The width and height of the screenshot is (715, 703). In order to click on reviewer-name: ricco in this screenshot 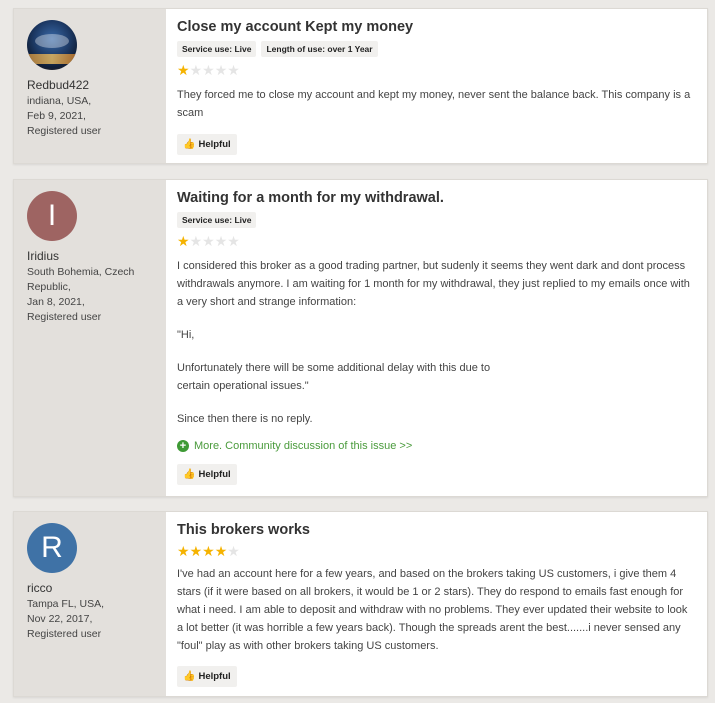, I will do `click(40, 588)`.